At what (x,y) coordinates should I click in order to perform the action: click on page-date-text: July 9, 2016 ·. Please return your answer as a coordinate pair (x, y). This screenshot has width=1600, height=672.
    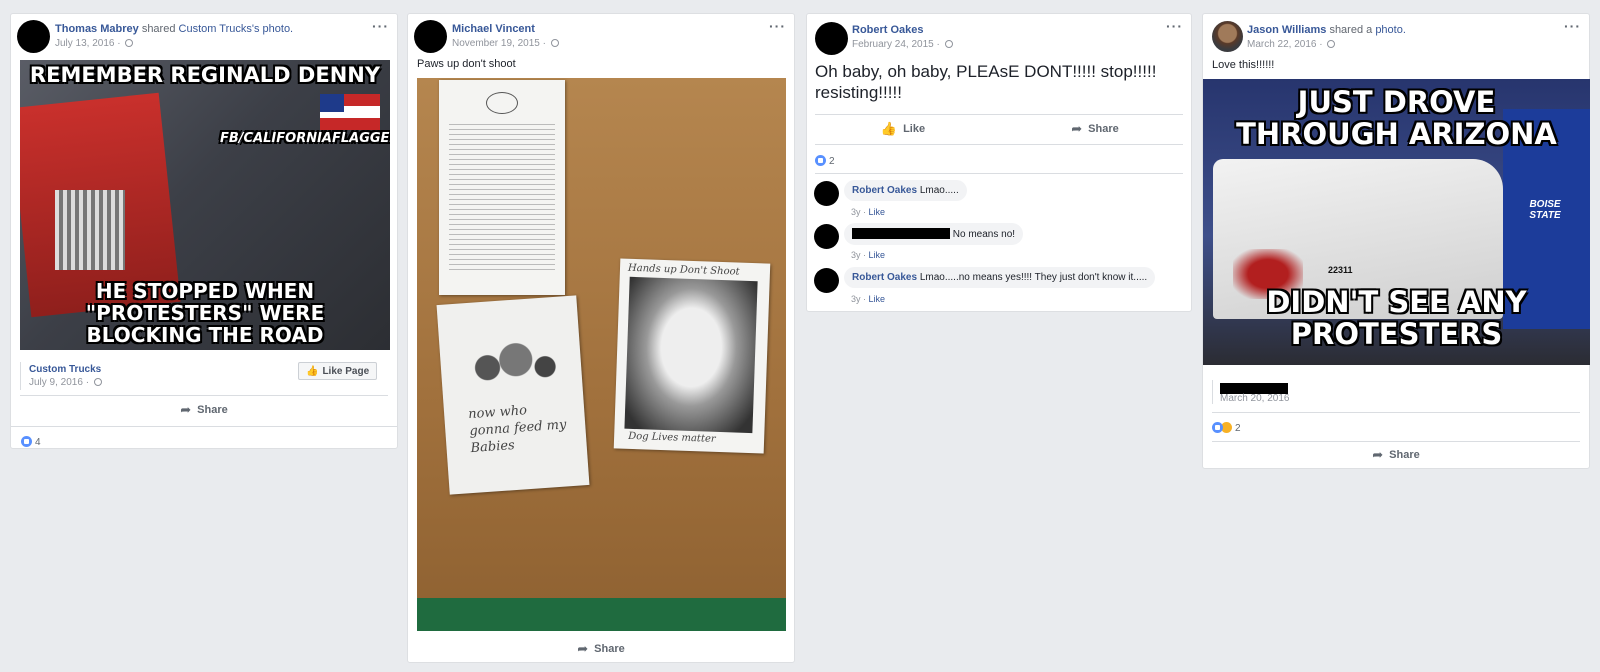
    Looking at the image, I should click on (59, 382).